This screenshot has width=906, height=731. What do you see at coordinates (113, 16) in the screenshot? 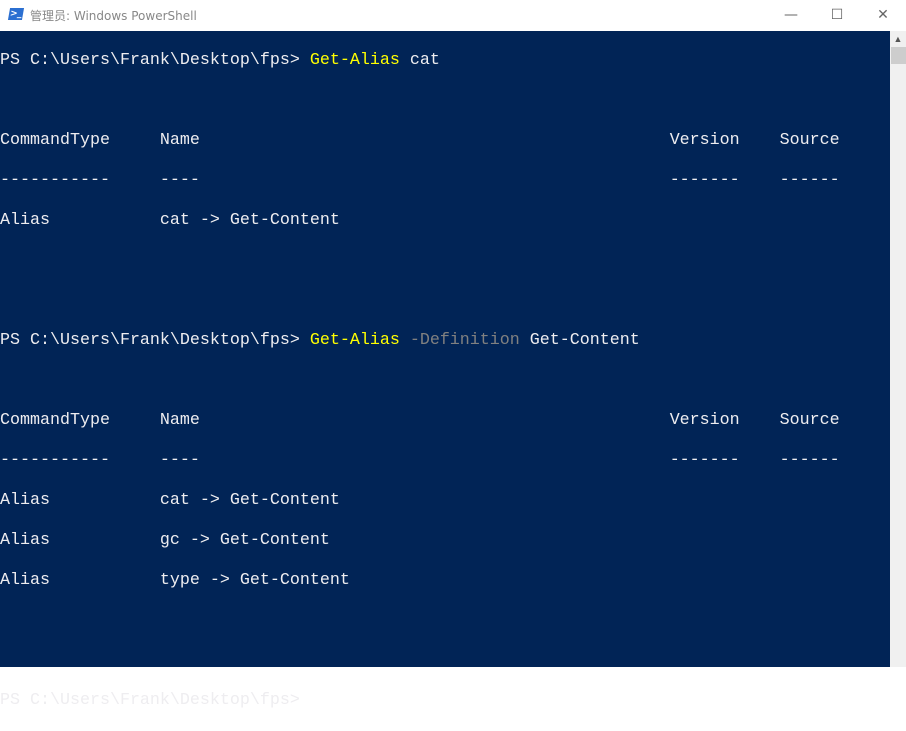
I see `window-title: 管理员: Windows PowerShell` at bounding box center [113, 16].